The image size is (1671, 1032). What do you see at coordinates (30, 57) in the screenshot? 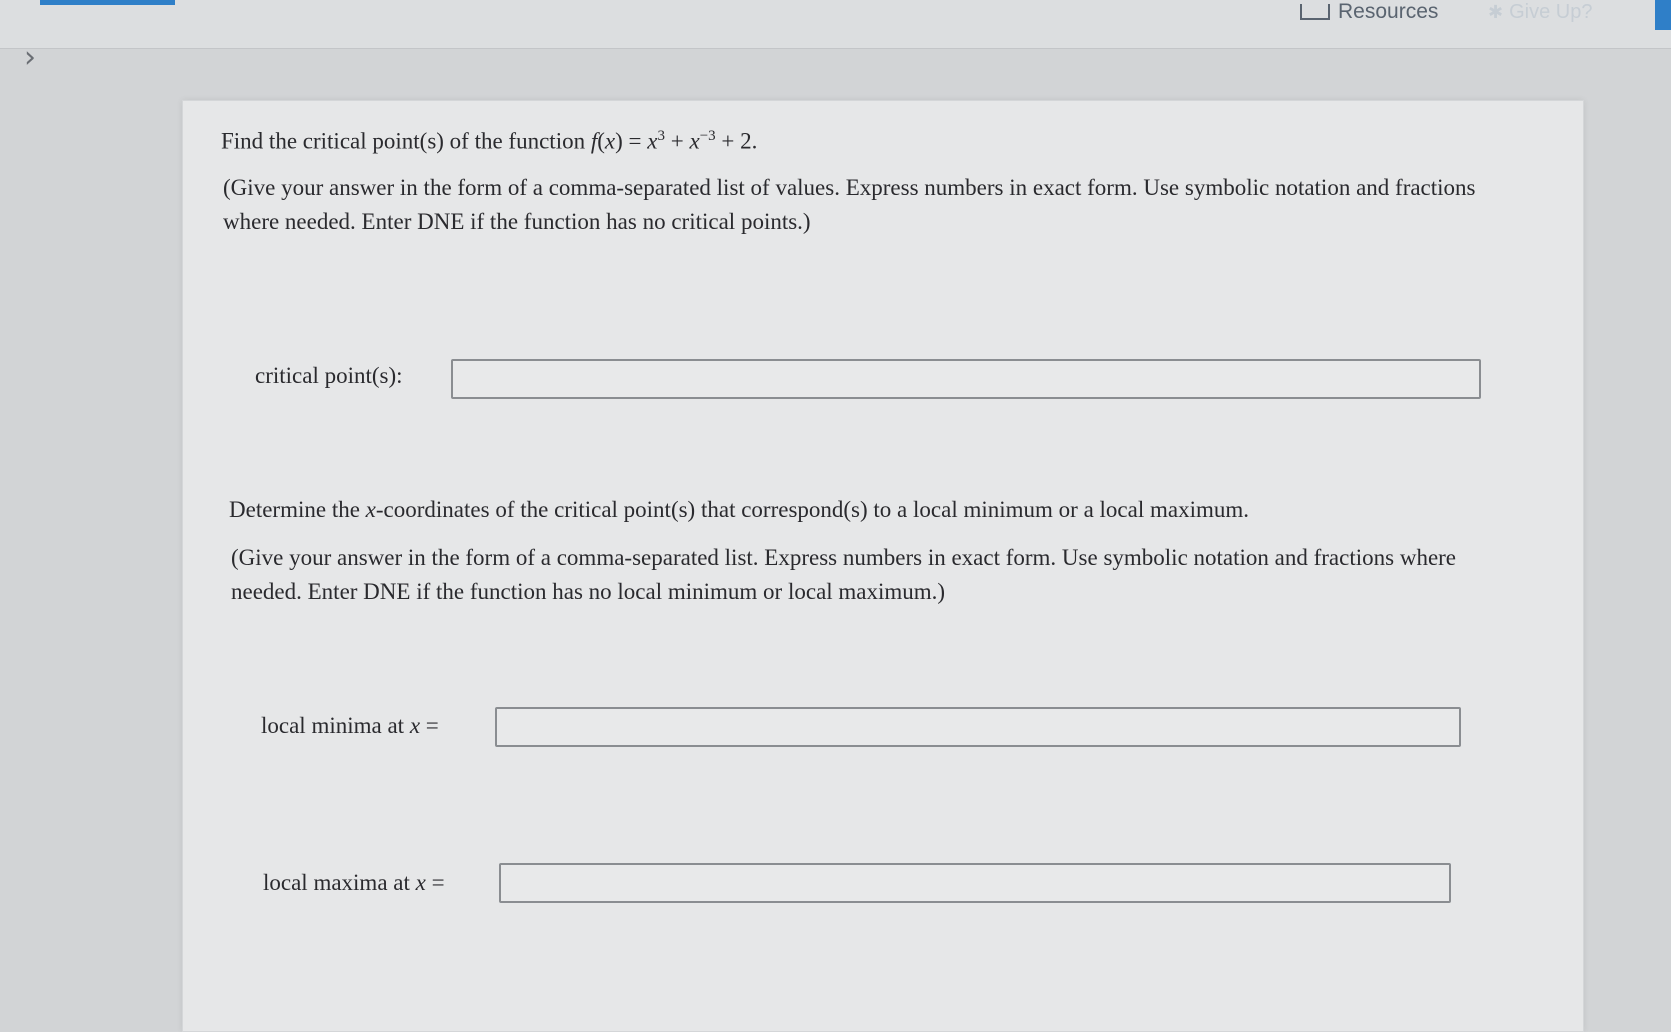
I see `chevron-right-icon: ›` at bounding box center [30, 57].